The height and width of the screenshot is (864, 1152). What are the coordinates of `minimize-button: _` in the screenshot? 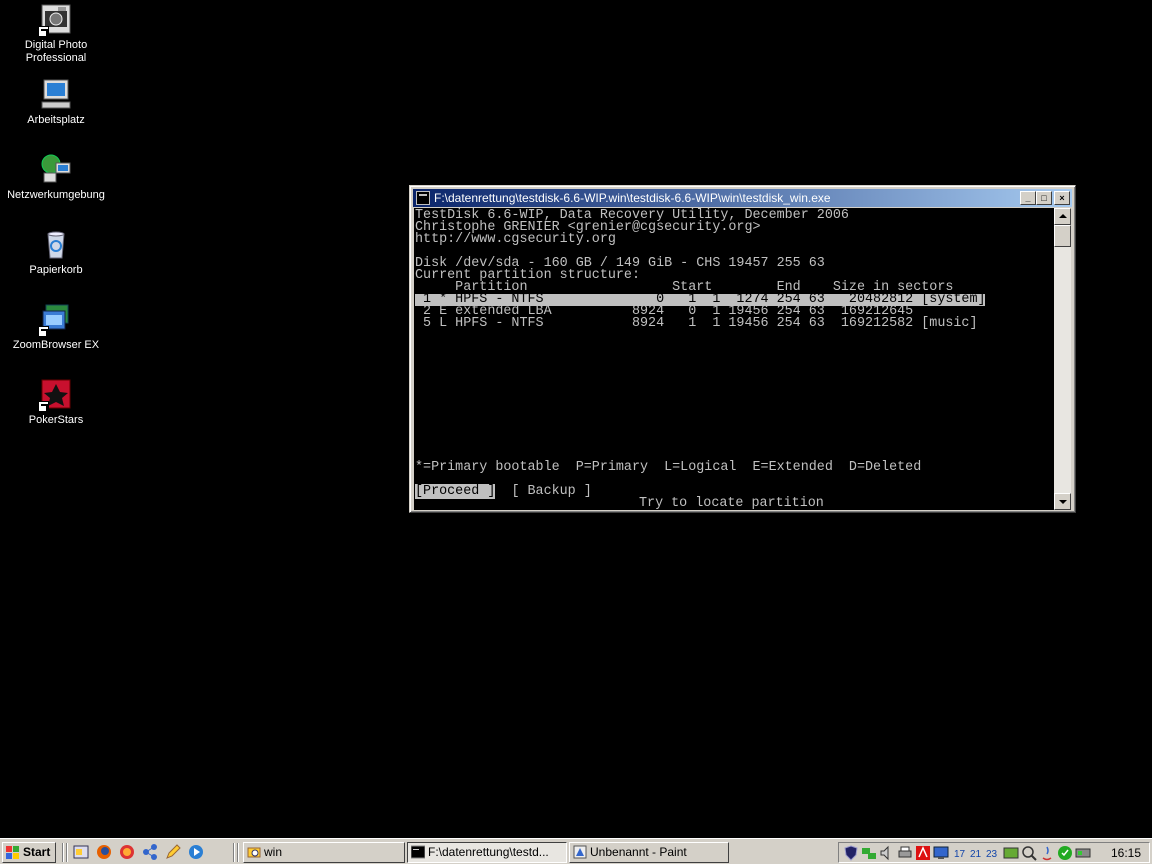 It's located at (1028, 198).